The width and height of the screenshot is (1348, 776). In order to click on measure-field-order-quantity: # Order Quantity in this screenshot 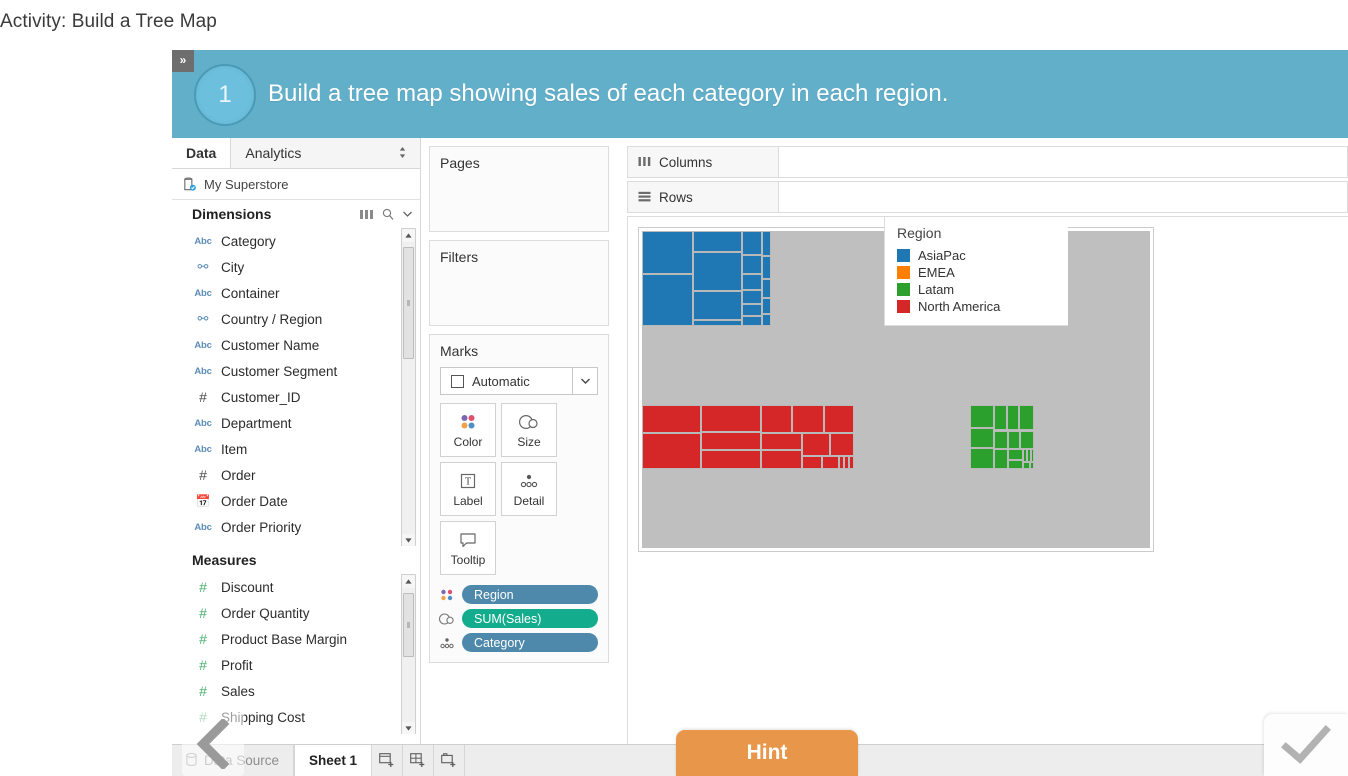, I will do `click(296, 613)`.